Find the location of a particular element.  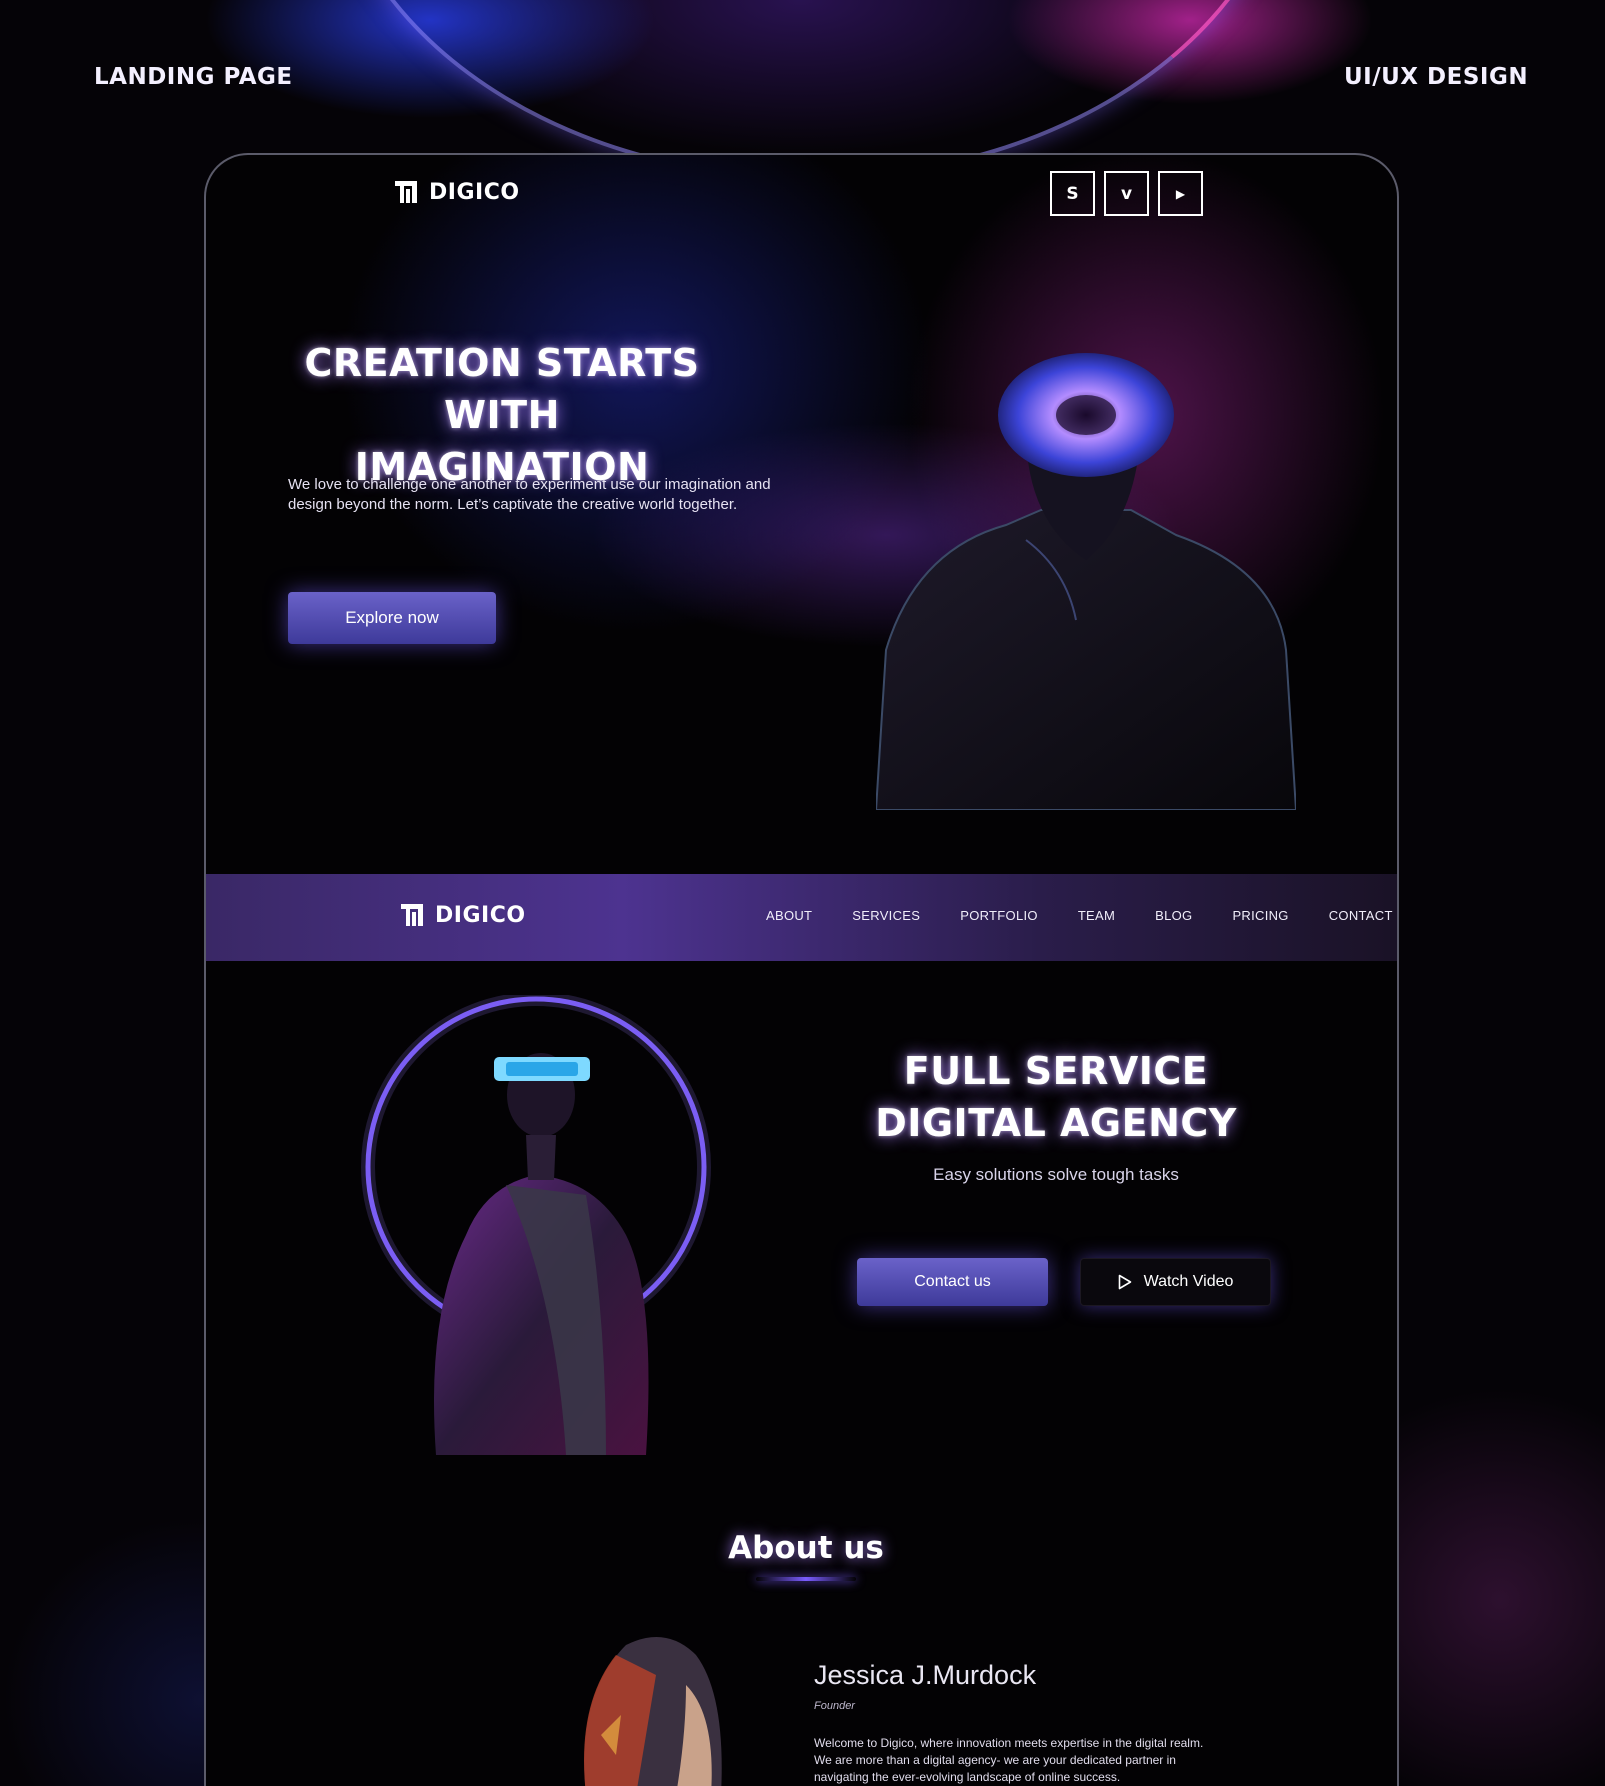

vr-figure-image is located at coordinates (536, 1225).